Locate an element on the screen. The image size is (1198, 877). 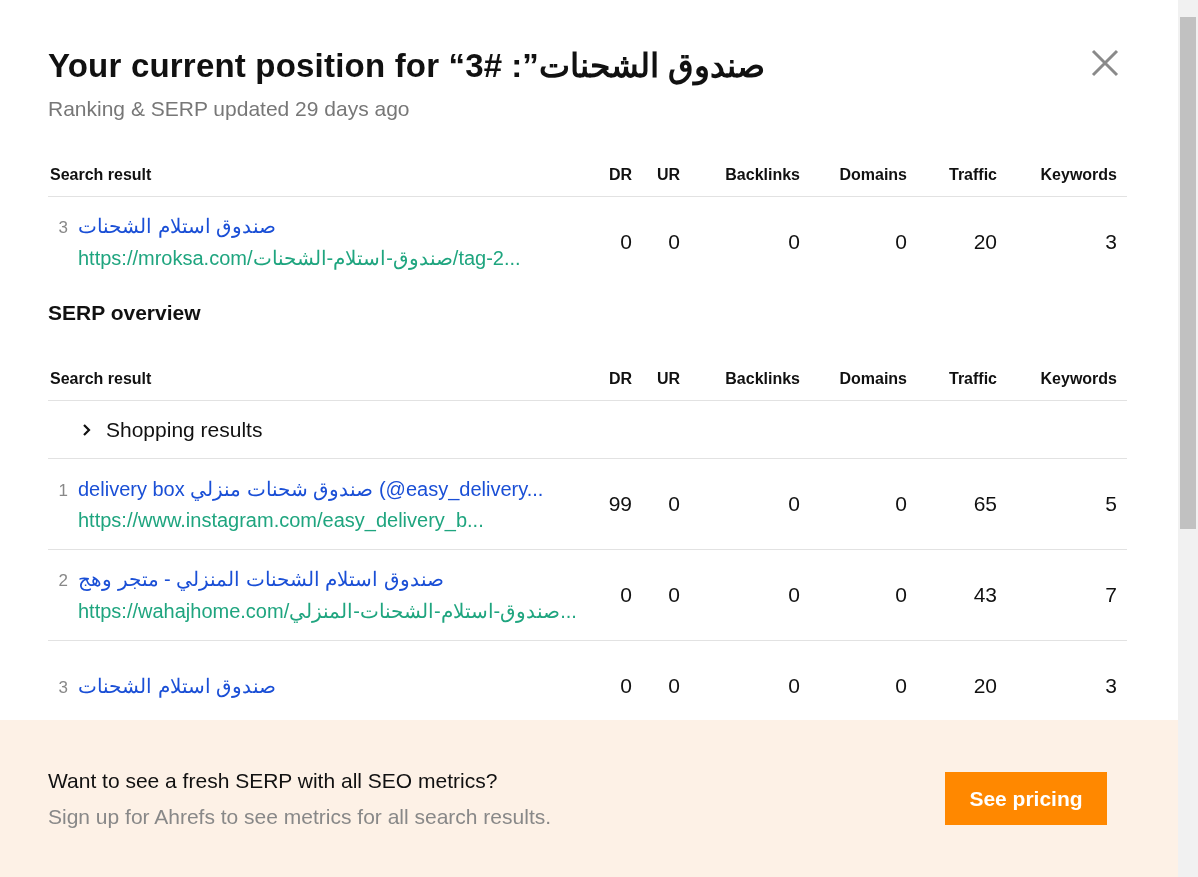
position-number: 1 is located at coordinates (62, 490).